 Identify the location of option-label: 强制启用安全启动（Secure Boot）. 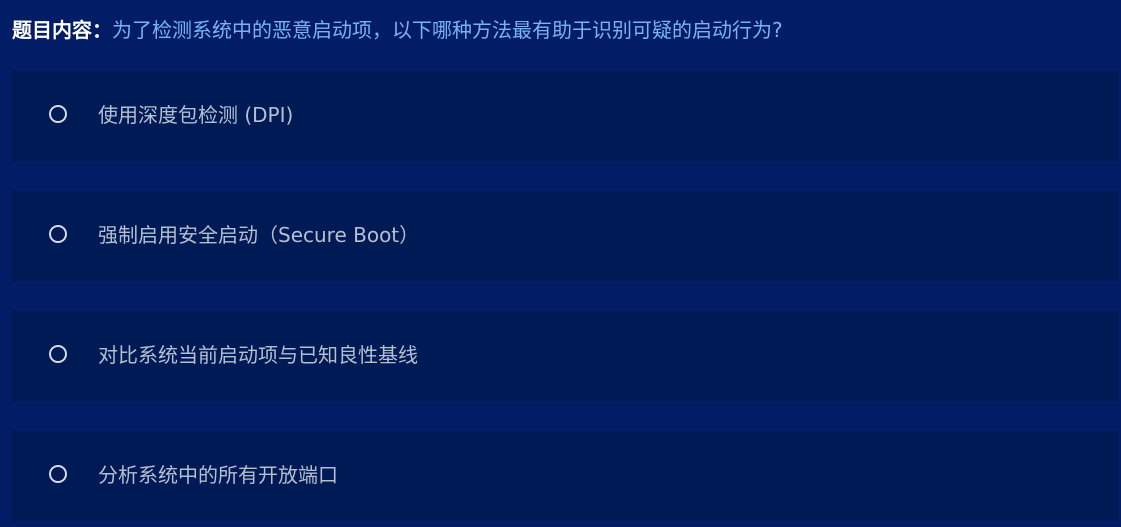
(259, 235).